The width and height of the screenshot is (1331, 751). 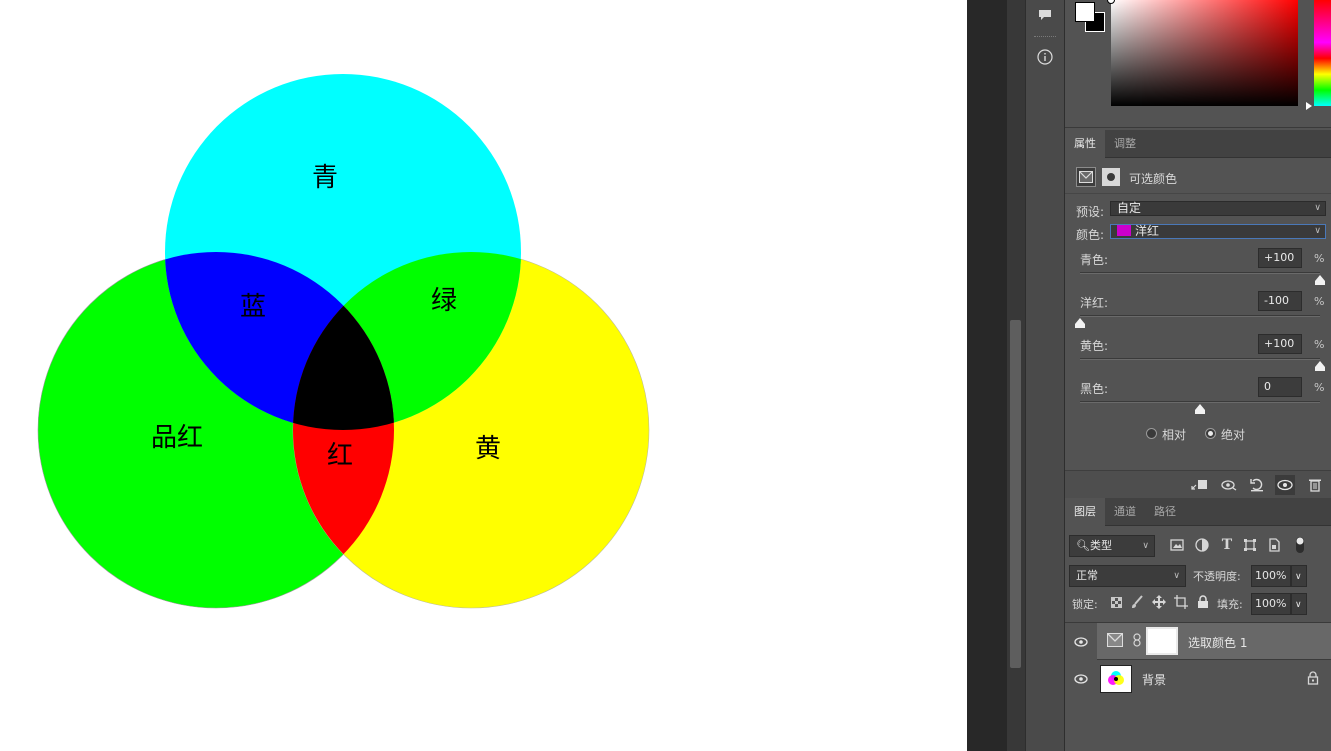 I want to click on foreground-color-swatch, so click(x=1085, y=12).